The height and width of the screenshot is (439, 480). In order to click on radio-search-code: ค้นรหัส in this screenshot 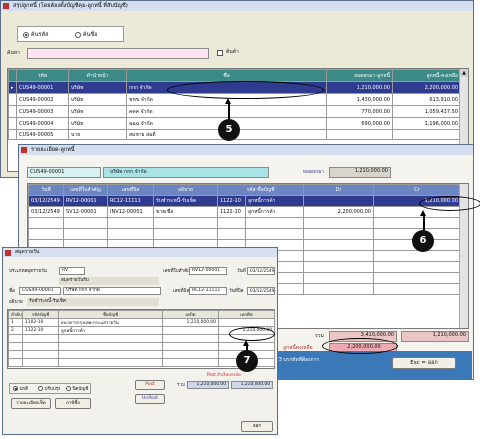, I will do `click(35, 35)`.